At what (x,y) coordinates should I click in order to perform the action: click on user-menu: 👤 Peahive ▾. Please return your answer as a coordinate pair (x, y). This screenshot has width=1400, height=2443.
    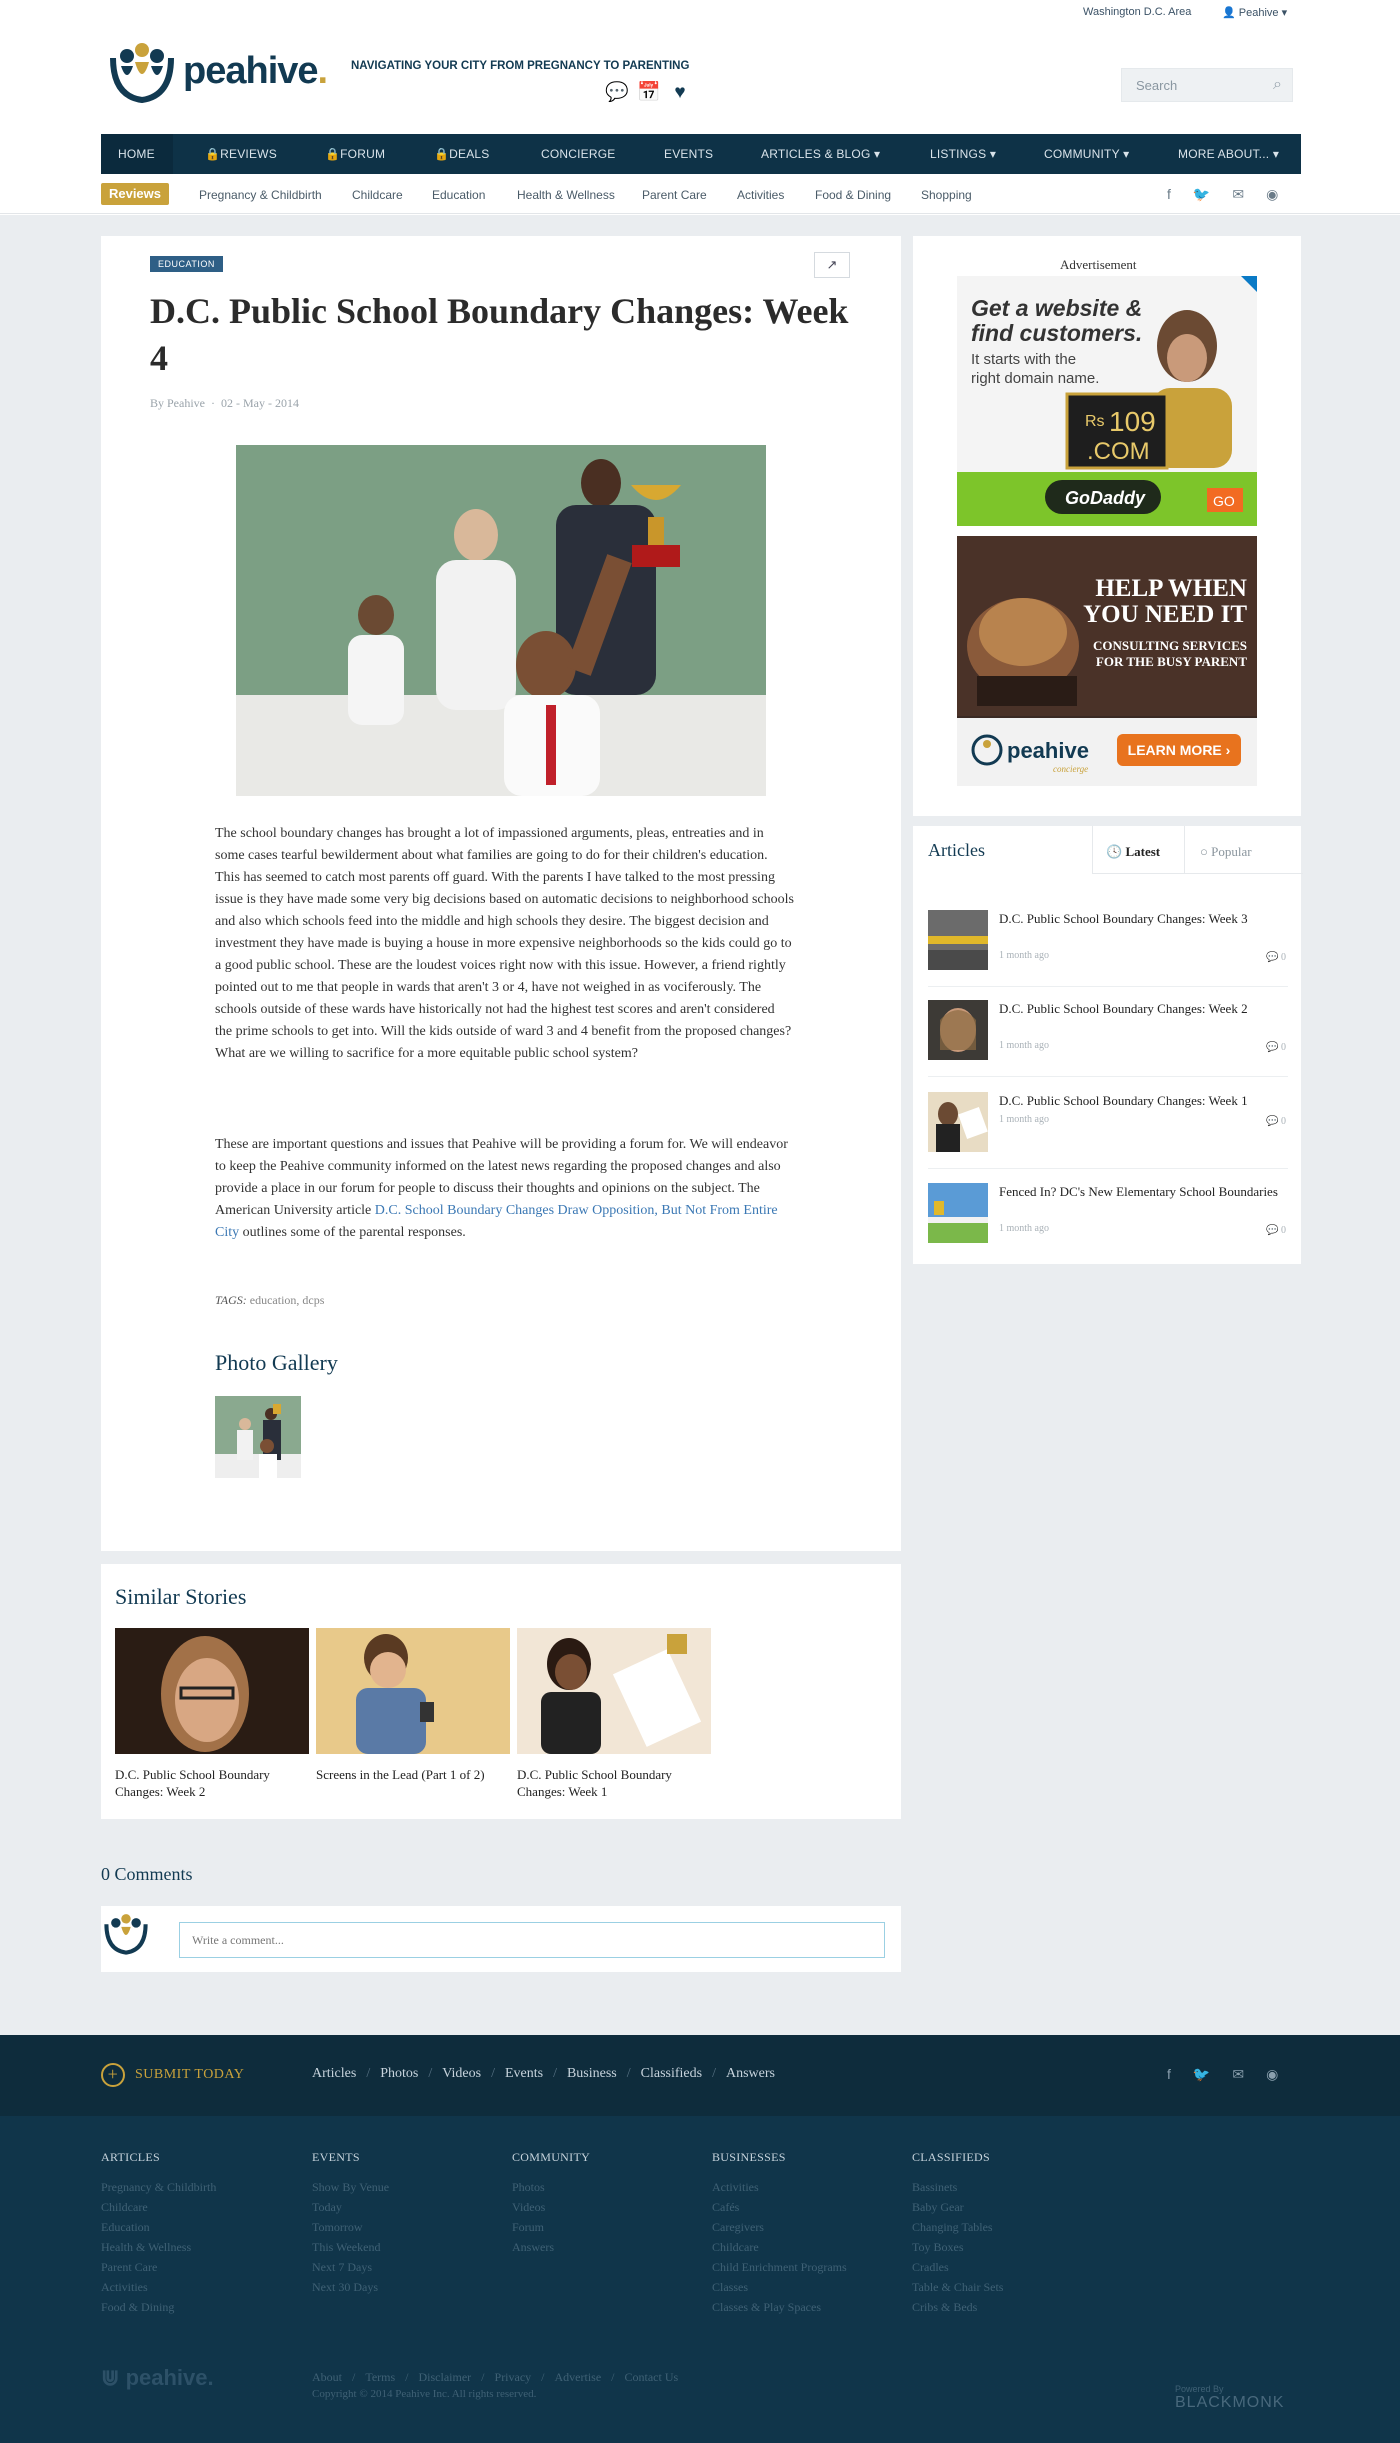
    Looking at the image, I should click on (1254, 12).